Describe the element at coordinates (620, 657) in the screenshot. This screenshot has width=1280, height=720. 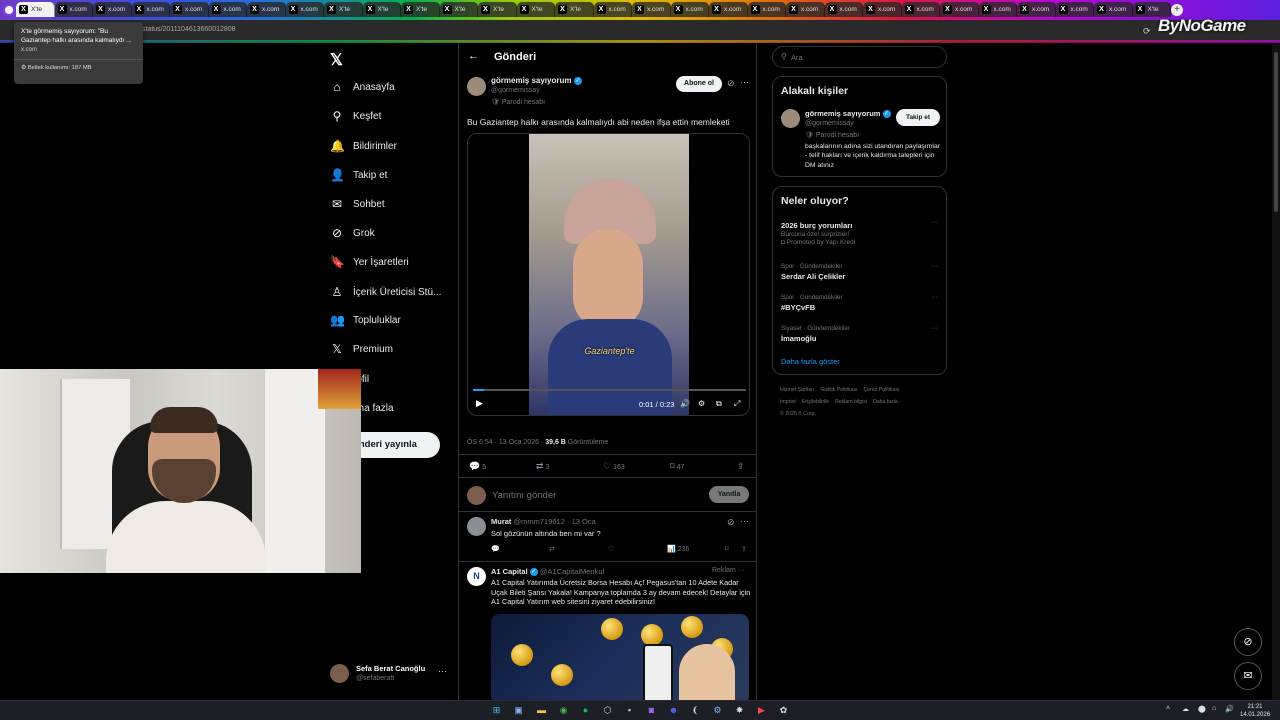
I see `ad-image` at that location.